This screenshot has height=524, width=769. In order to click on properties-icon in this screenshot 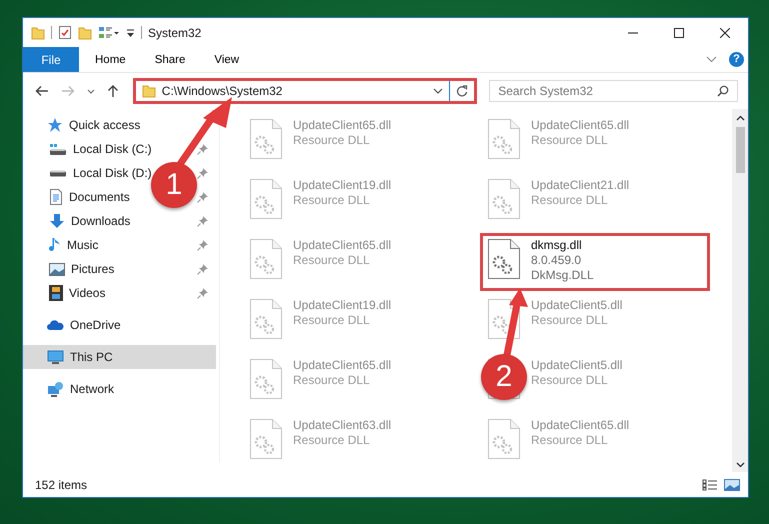, I will do `click(65, 32)`.